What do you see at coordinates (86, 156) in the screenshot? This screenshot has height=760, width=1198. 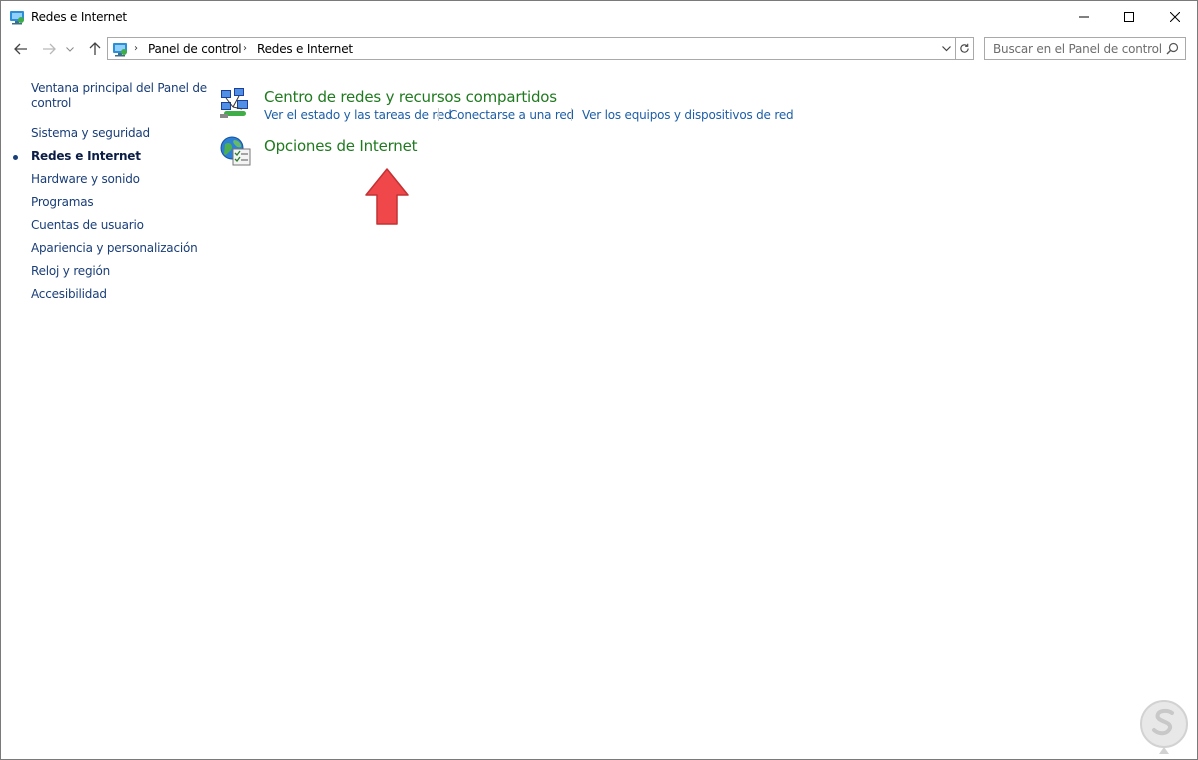 I see `sidebar-item-redes-internet: Redes e Internet` at bounding box center [86, 156].